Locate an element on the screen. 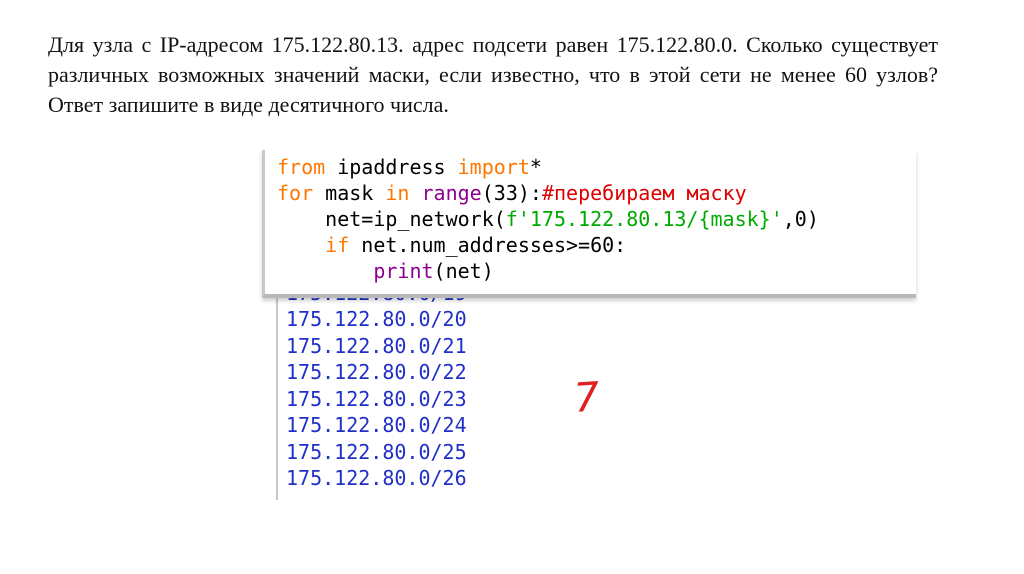 The height and width of the screenshot is (574, 1024). output-line: 175.122.80.0/21 is located at coordinates (376, 345).